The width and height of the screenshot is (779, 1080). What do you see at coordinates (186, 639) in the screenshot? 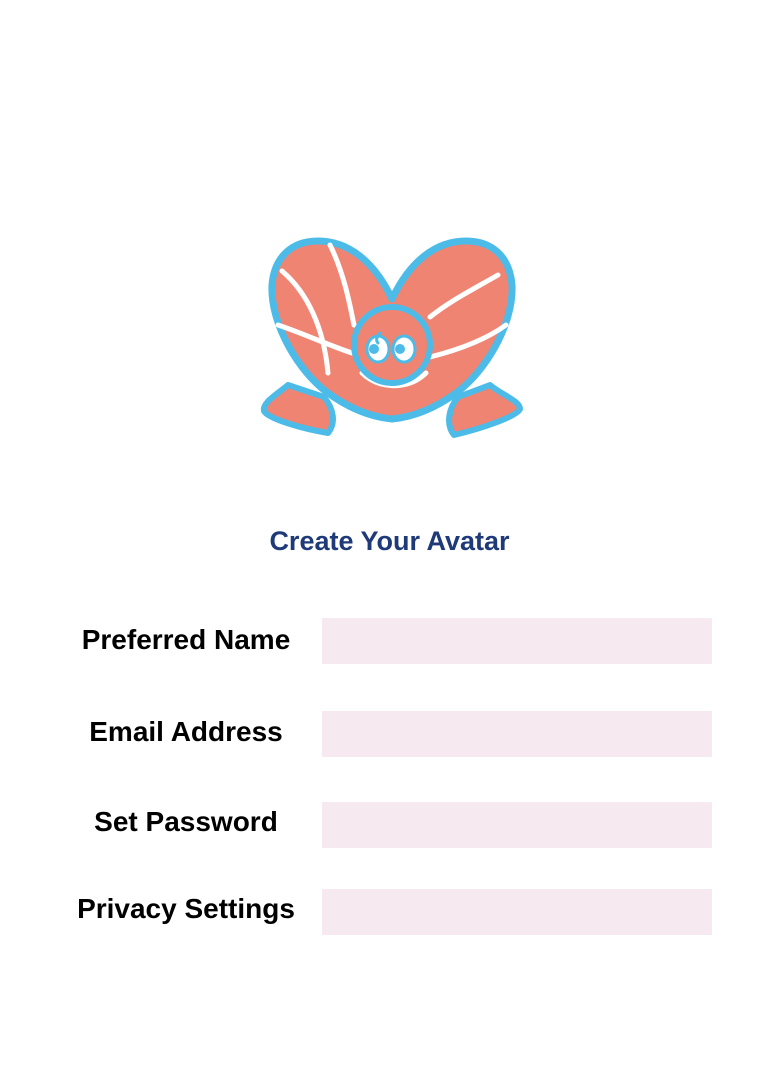
I see `preferred-name-label: Preferred Name` at bounding box center [186, 639].